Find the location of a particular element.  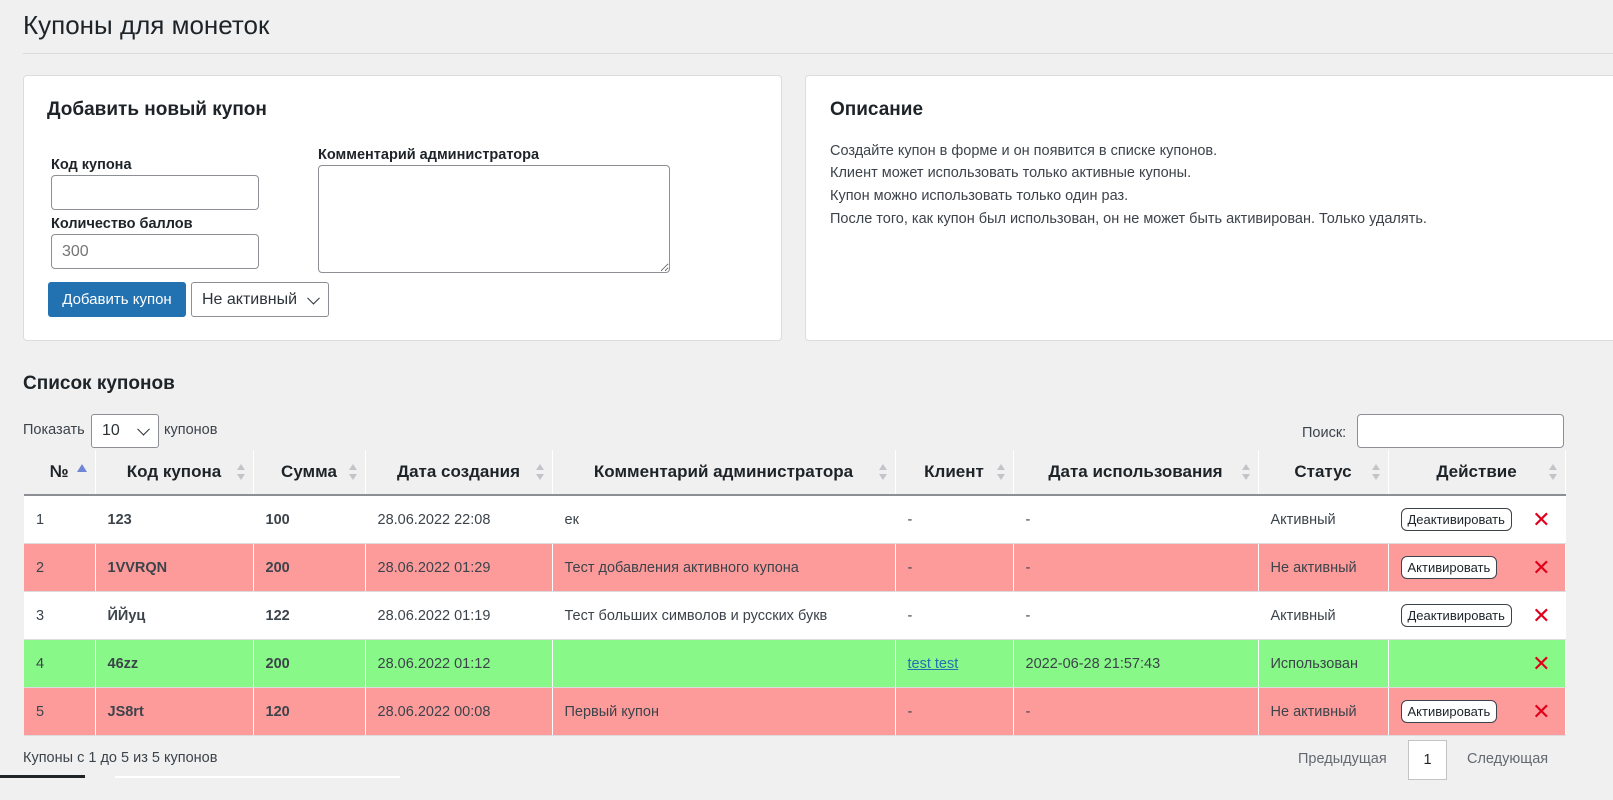

cell-number: 3 is located at coordinates (60, 615).